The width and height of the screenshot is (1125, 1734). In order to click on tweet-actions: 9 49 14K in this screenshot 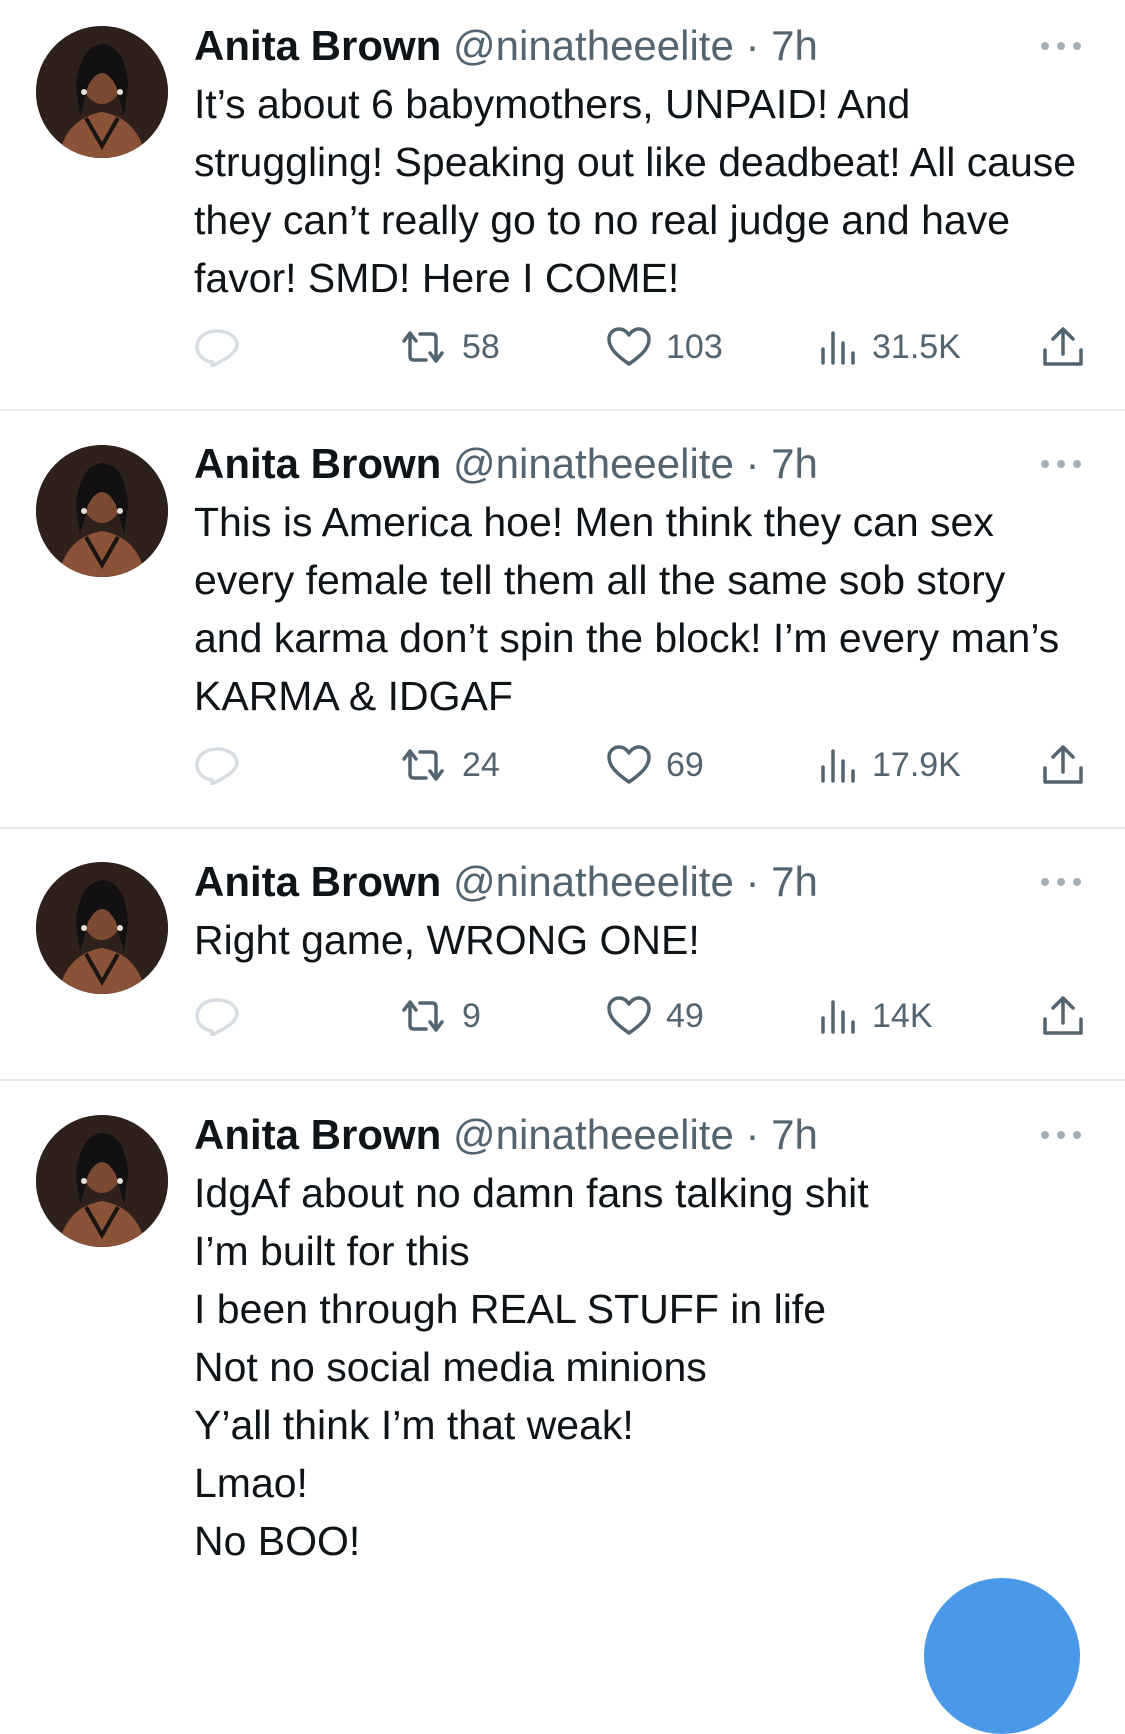, I will do `click(639, 1016)`.